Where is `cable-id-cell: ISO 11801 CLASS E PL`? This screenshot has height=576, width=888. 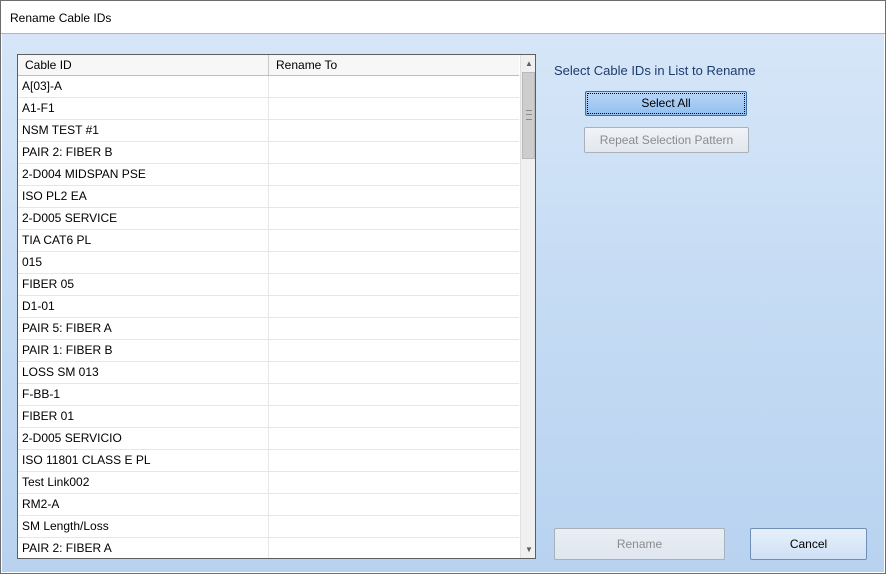
cable-id-cell: ISO 11801 CLASS E PL is located at coordinates (143, 460).